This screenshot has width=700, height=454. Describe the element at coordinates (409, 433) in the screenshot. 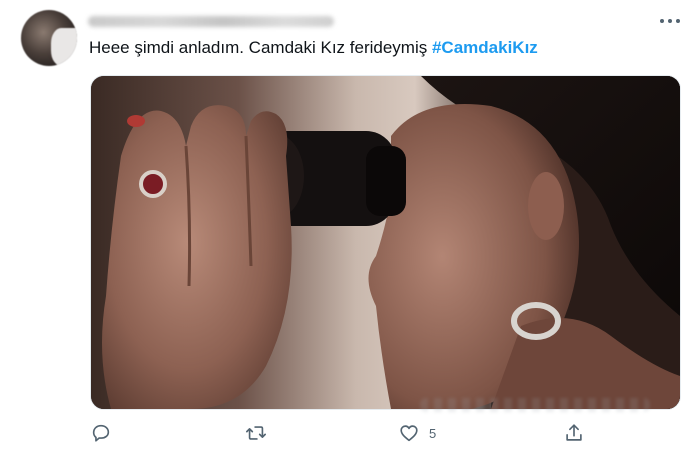

I see `like-icon` at that location.